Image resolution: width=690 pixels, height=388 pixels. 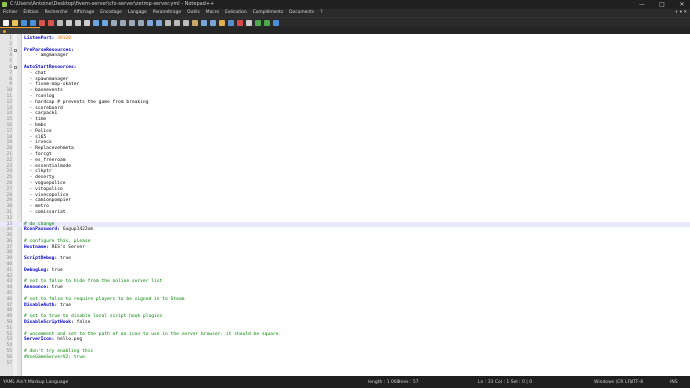 I want to click on code-token: DisableAuth:, so click(x=42, y=305).